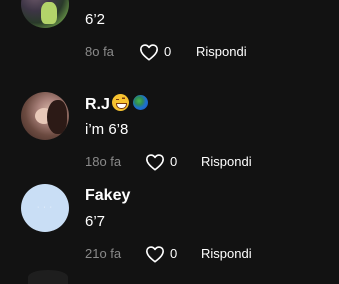 Image resolution: width=339 pixels, height=284 pixels. I want to click on comment-text: i’m 6’8, so click(107, 129).